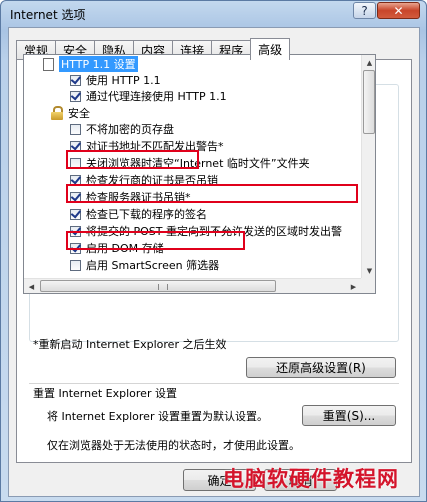 The width and height of the screenshot is (427, 502). Describe the element at coordinates (146, 214) in the screenshot. I see `list-item-label: 检查已下载的程序的签名` at that location.